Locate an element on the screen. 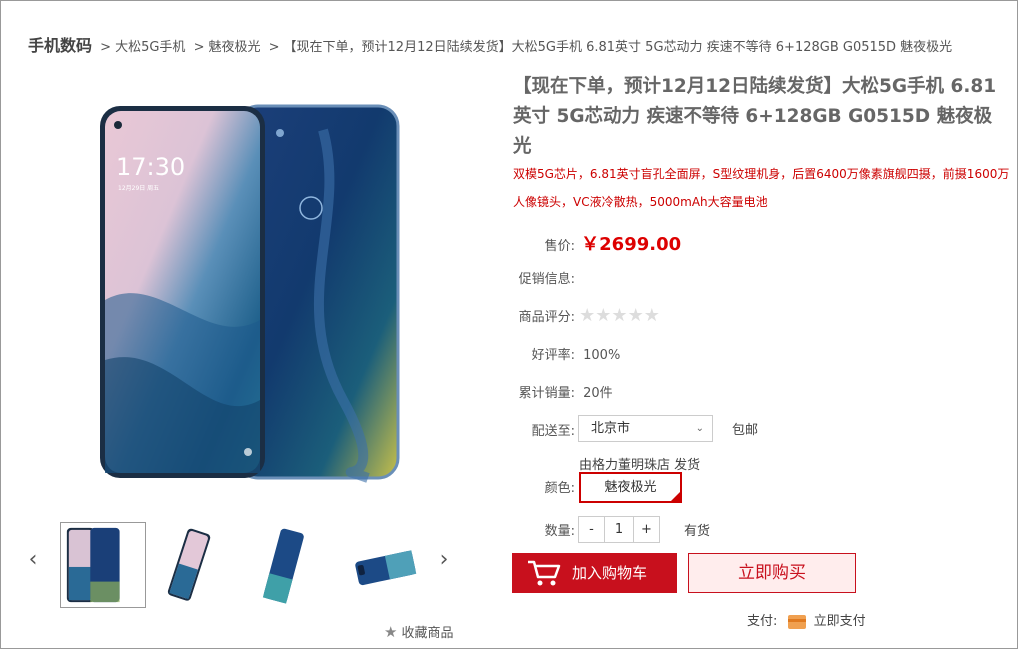  city-select: 北京市 ⌄ is located at coordinates (645, 428).